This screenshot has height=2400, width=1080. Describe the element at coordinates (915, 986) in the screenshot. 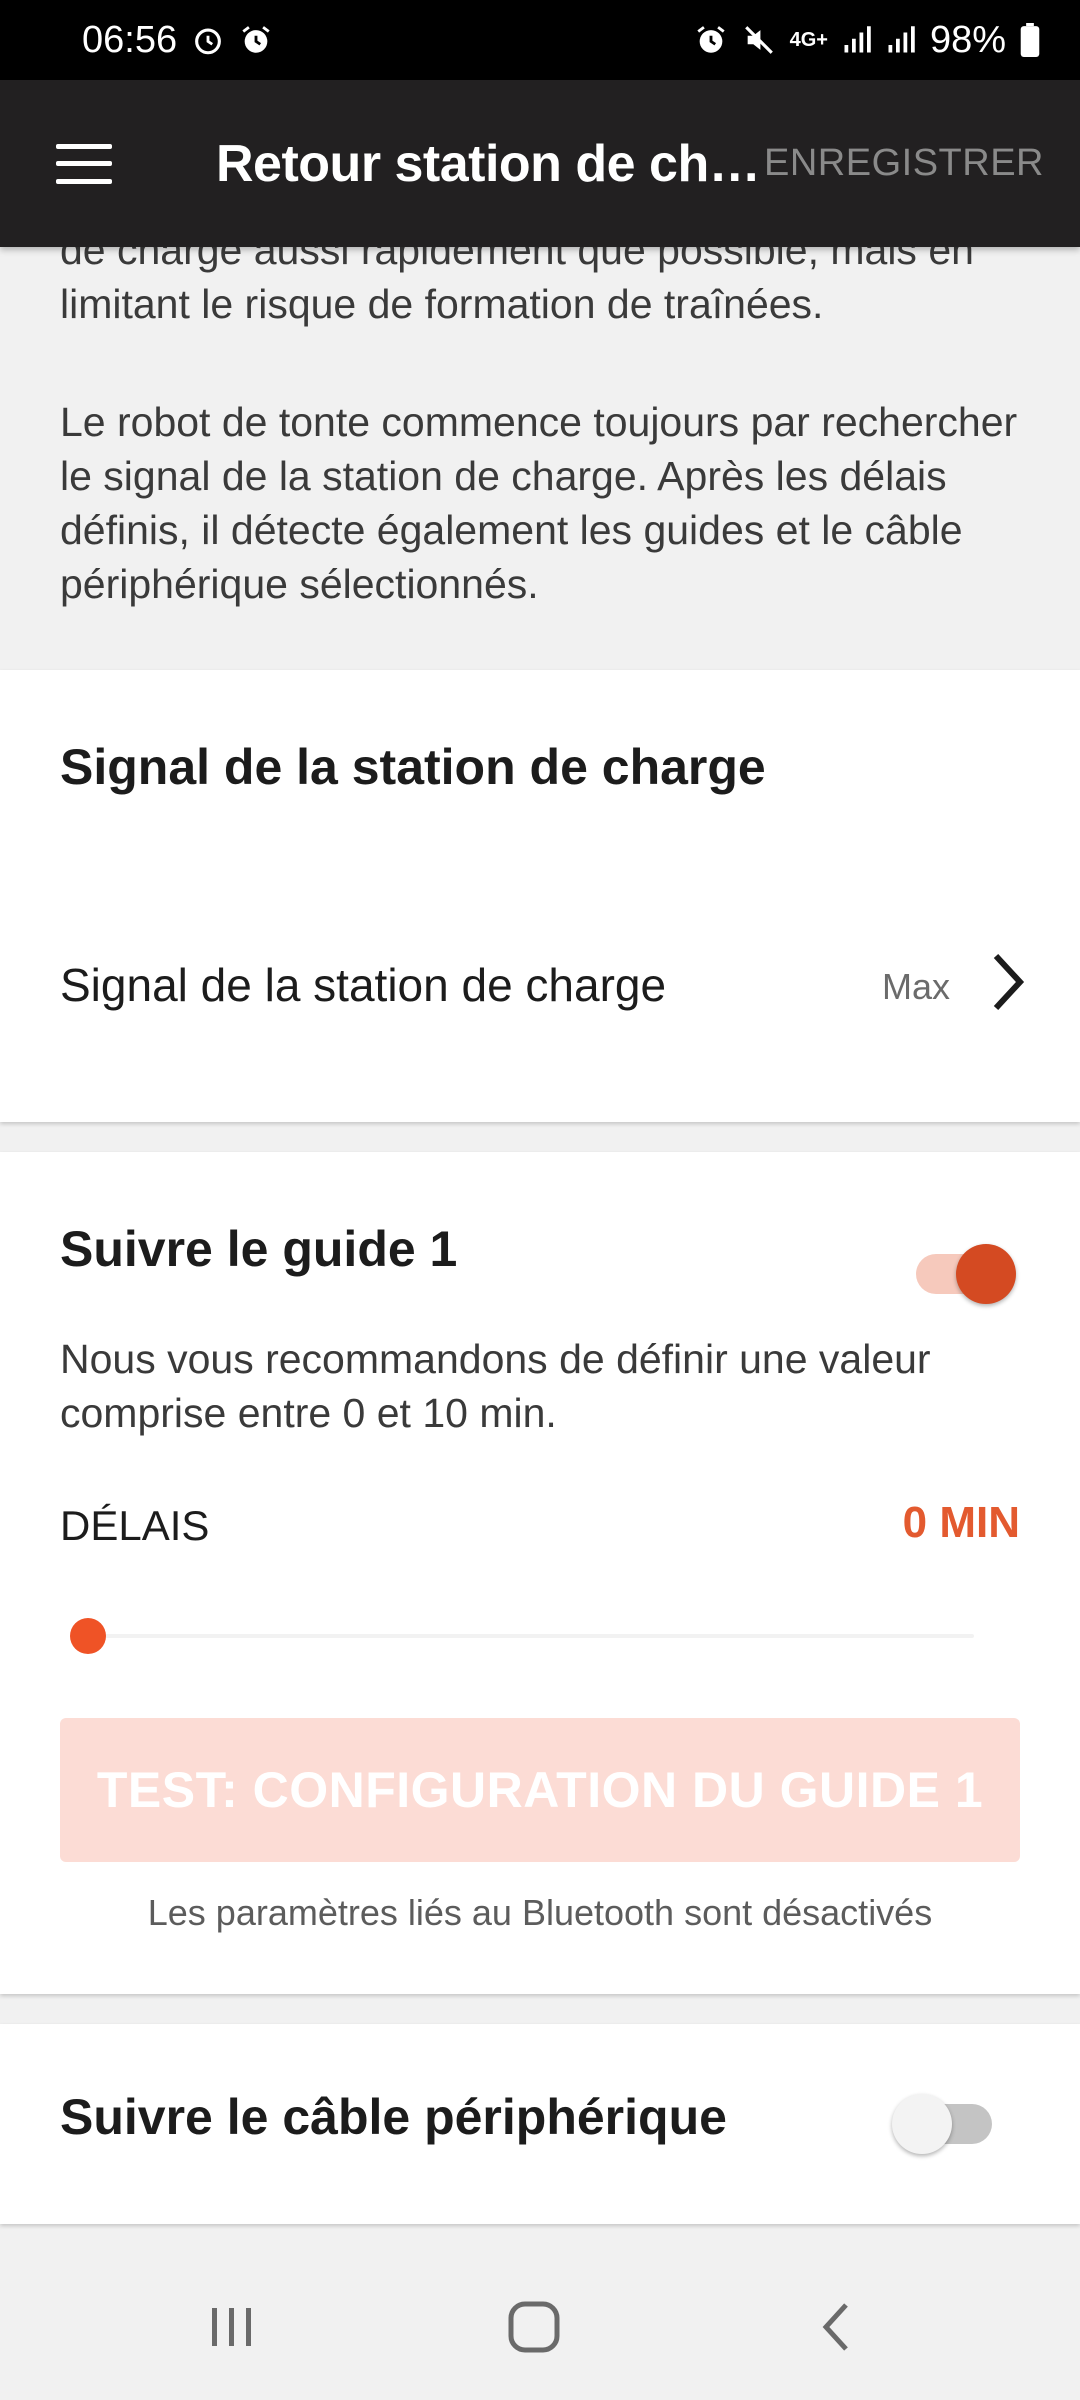

I see `station-signal-value: Max` at that location.